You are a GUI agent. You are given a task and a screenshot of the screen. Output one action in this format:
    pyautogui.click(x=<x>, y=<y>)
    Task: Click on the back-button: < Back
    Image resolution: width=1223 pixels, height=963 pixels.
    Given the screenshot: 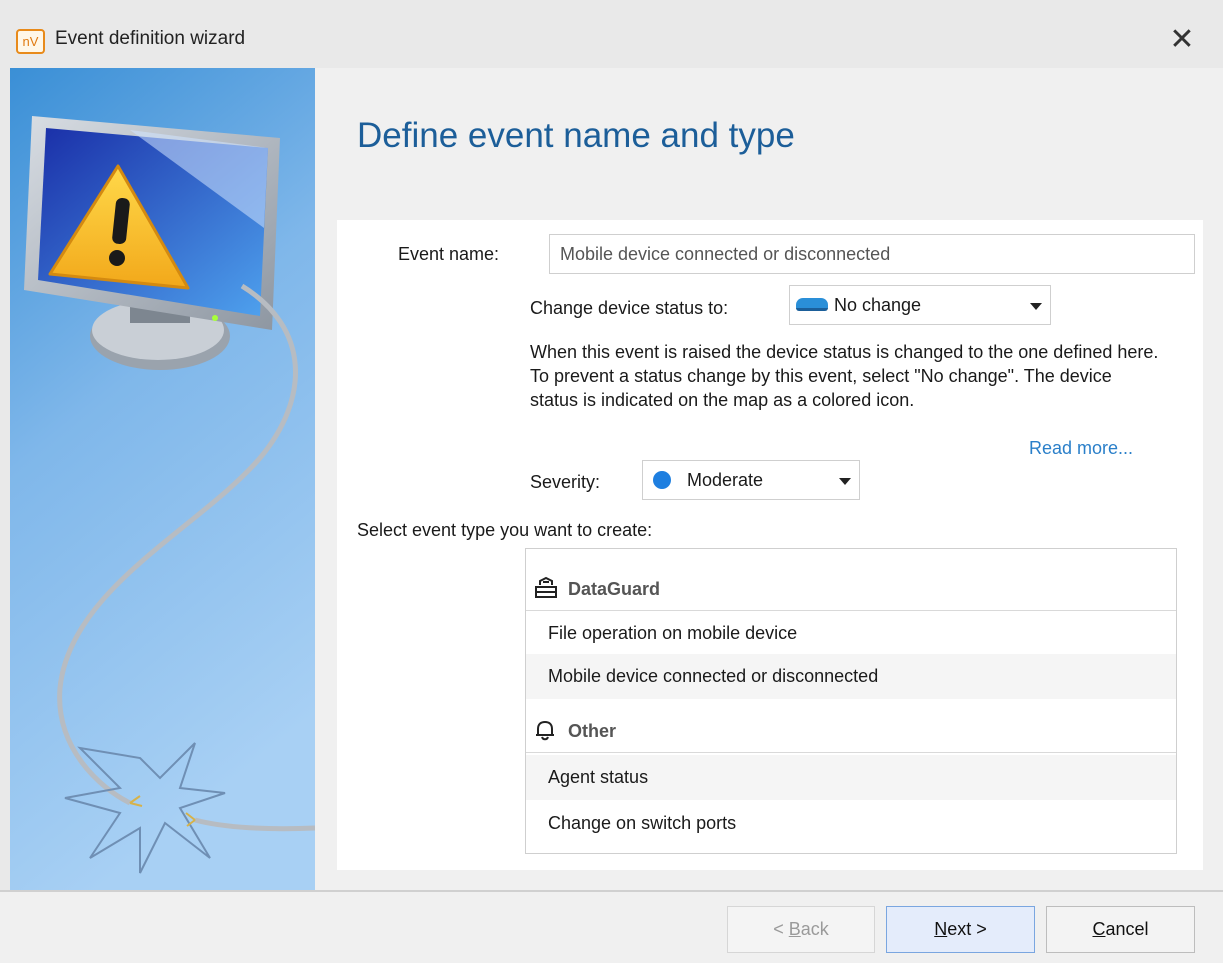 What is the action you would take?
    pyautogui.click(x=801, y=929)
    